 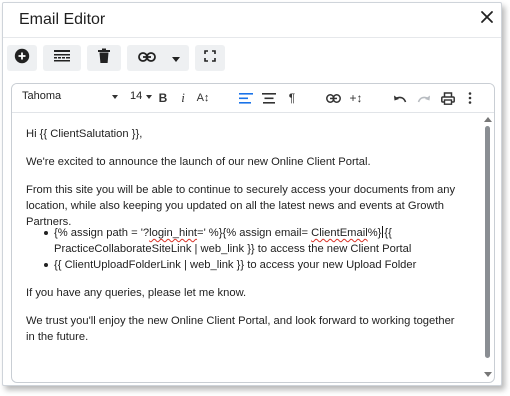 I want to click on align-left-icon, so click(x=246, y=98).